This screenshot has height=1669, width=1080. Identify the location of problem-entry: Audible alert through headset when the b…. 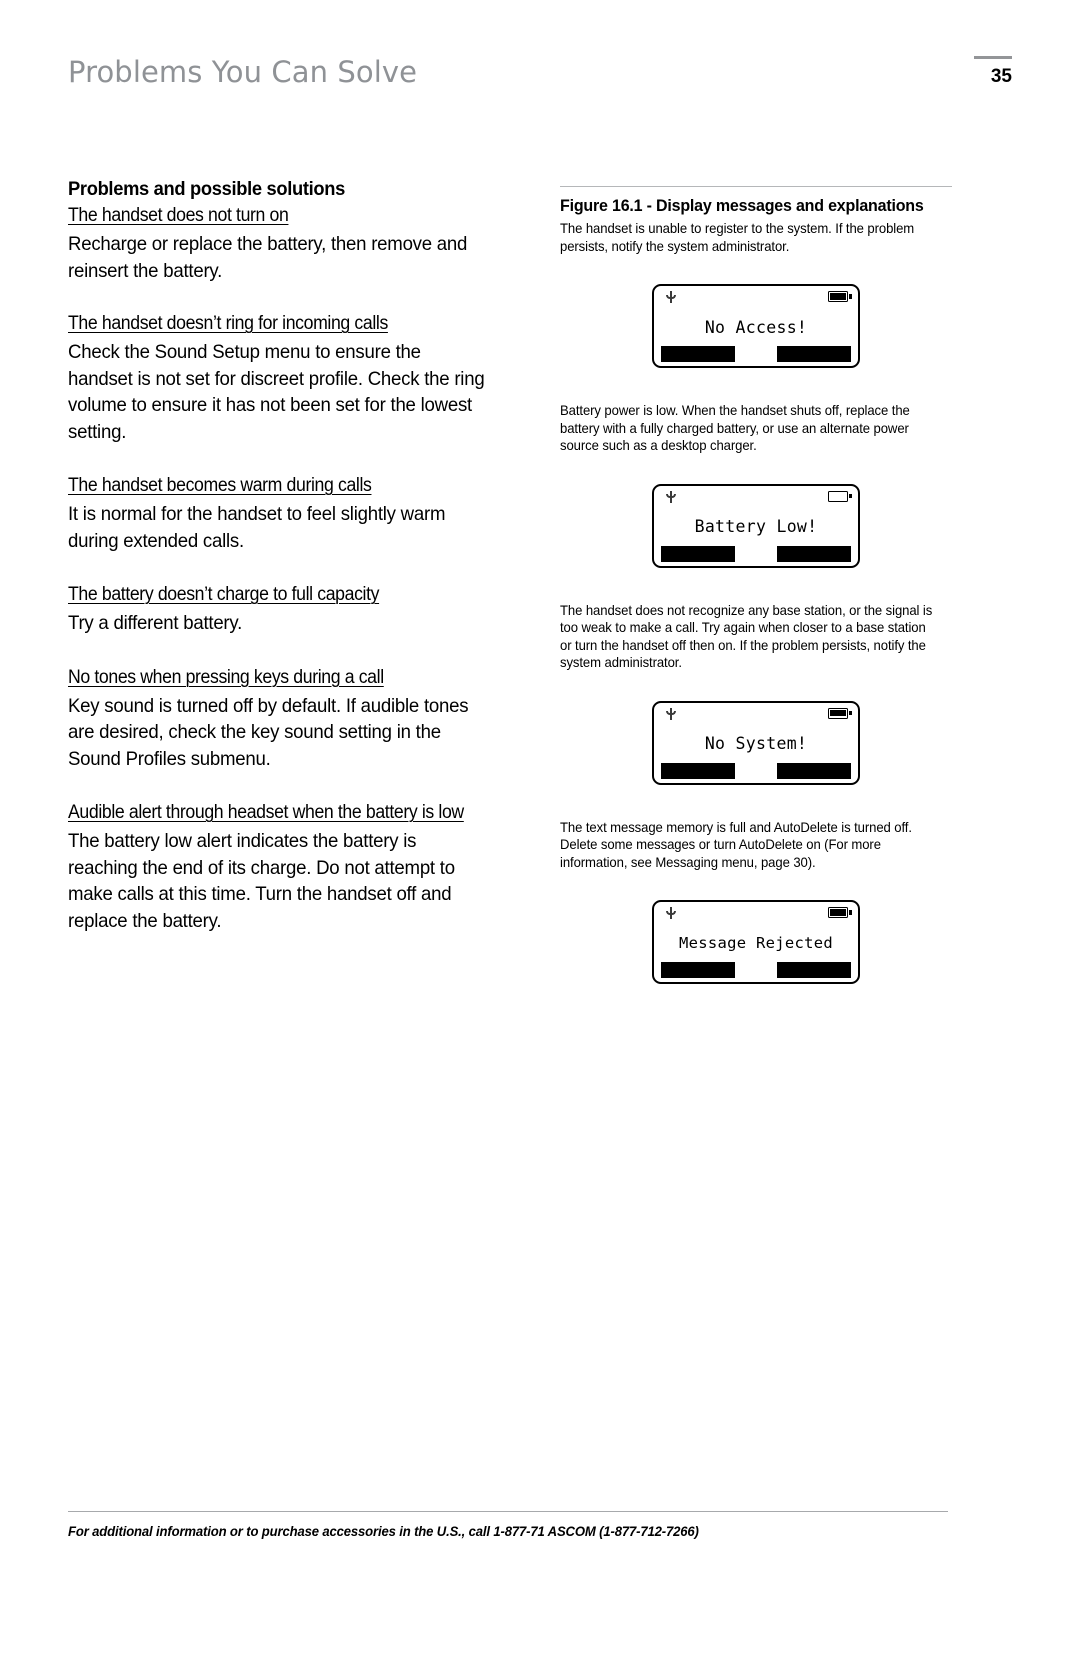
(288, 867).